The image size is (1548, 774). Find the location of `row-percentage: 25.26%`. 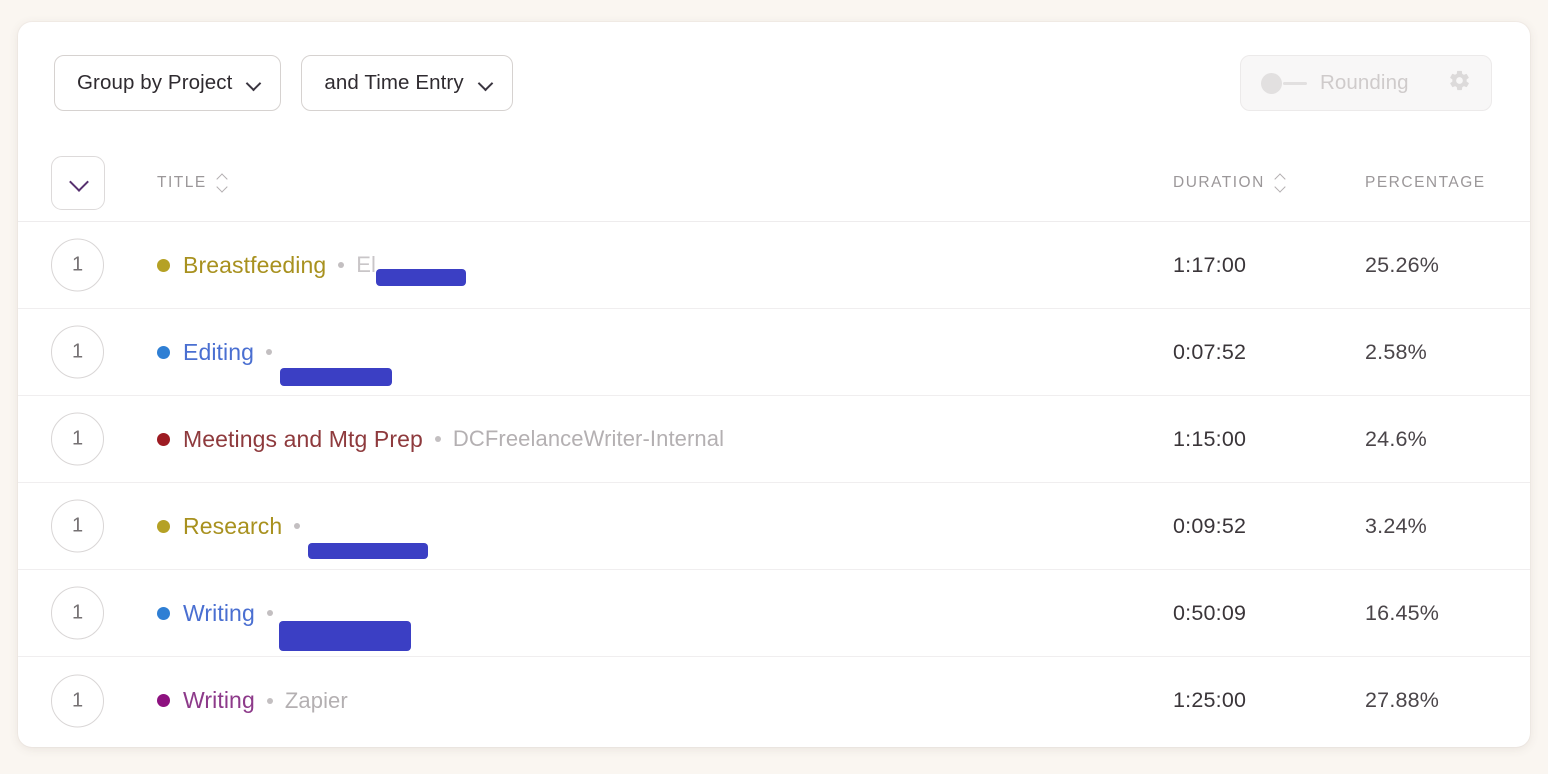

row-percentage: 25.26% is located at coordinates (1402, 264).